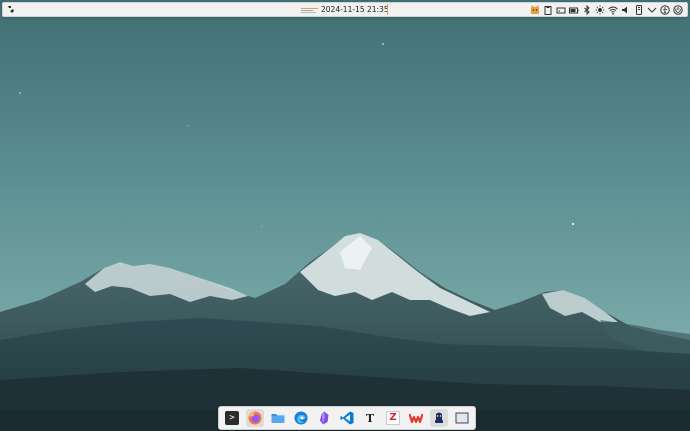 The image size is (690, 431). I want to click on workspace-indicator, so click(309, 10).